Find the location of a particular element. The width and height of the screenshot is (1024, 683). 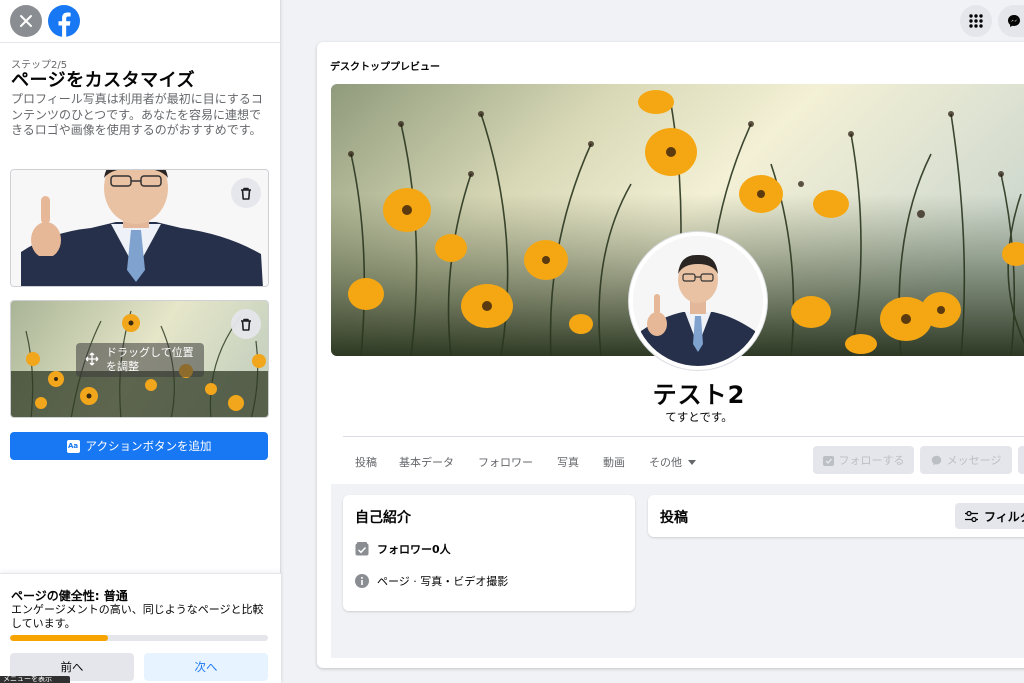

intro-title: 自己紹介 is located at coordinates (383, 518).